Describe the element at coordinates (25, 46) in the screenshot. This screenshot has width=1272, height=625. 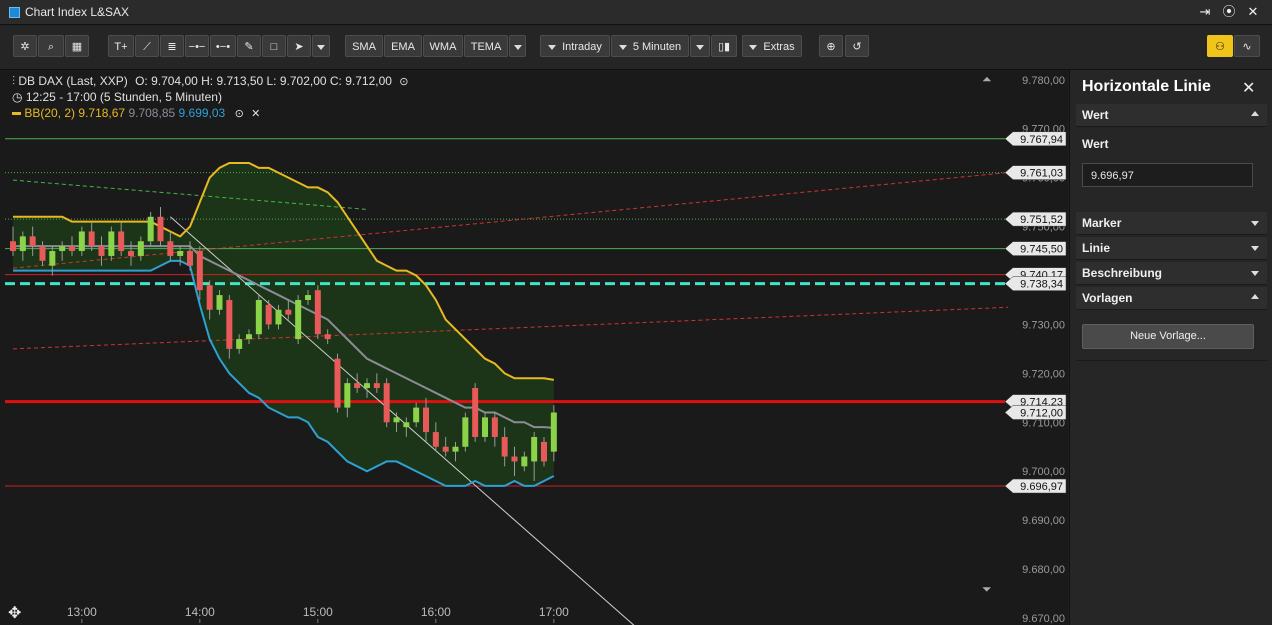
I see `settings-icon: ✲` at that location.